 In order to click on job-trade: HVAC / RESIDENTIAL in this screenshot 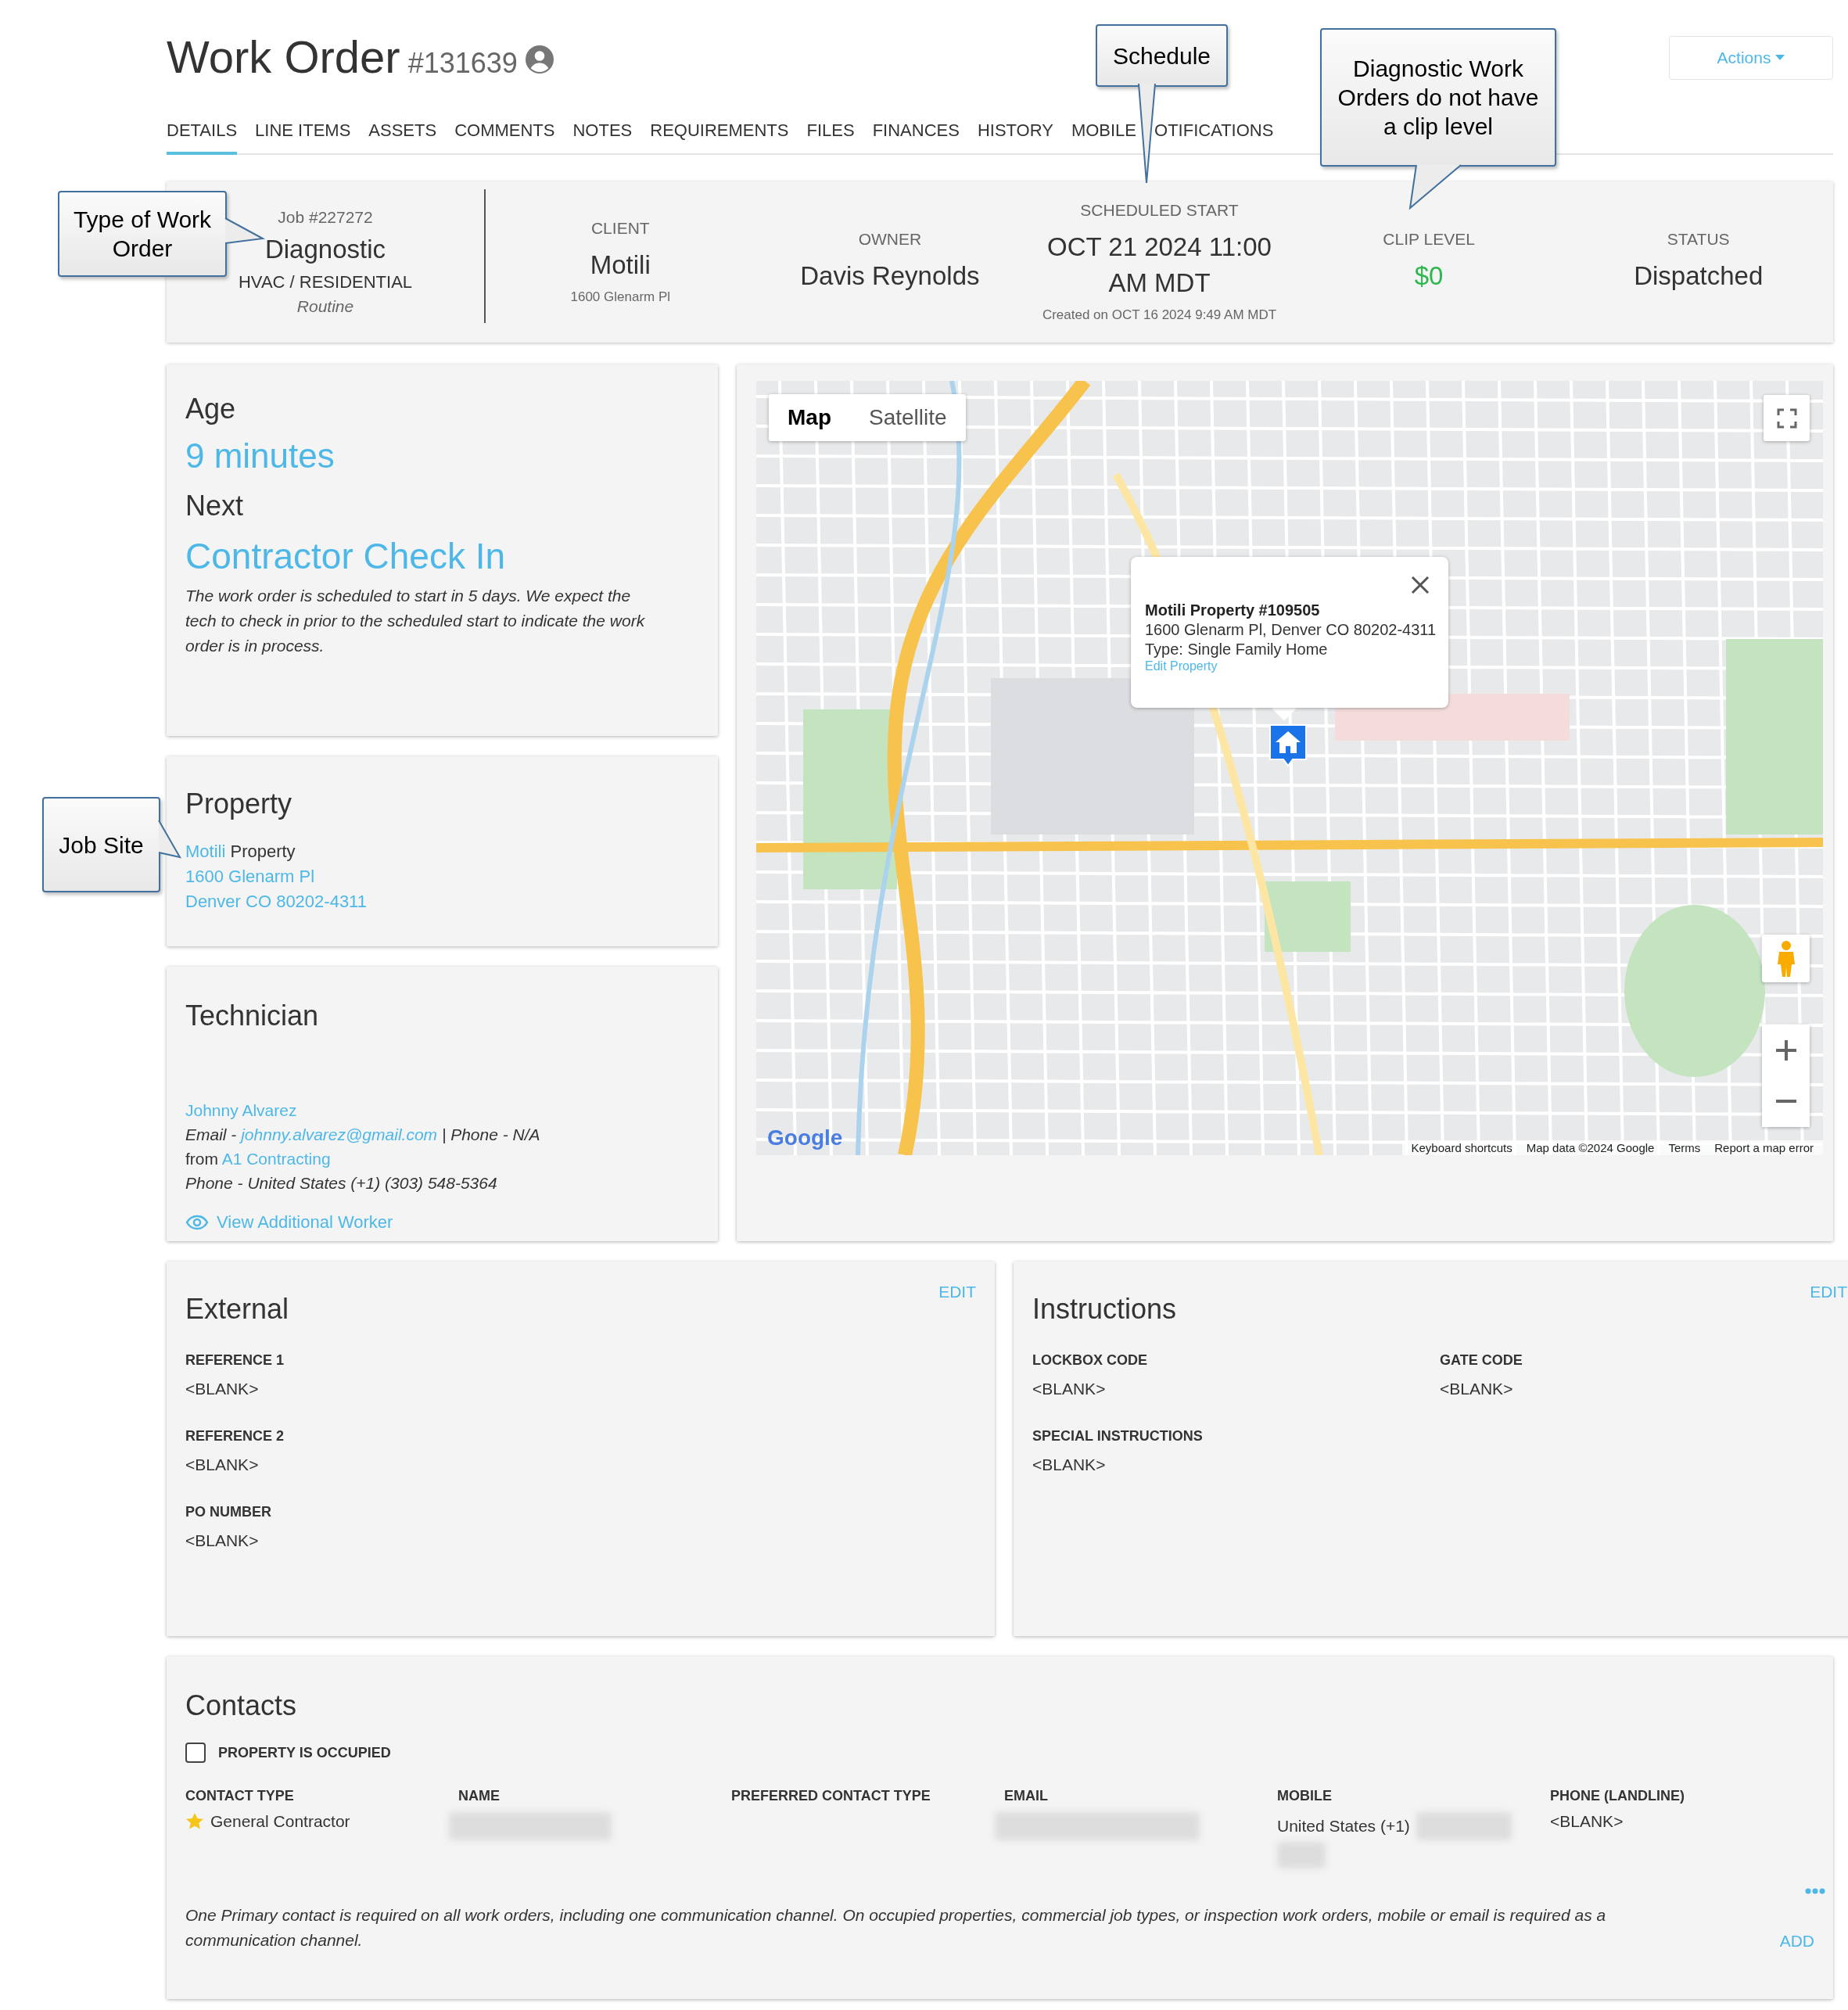, I will do `click(325, 282)`.